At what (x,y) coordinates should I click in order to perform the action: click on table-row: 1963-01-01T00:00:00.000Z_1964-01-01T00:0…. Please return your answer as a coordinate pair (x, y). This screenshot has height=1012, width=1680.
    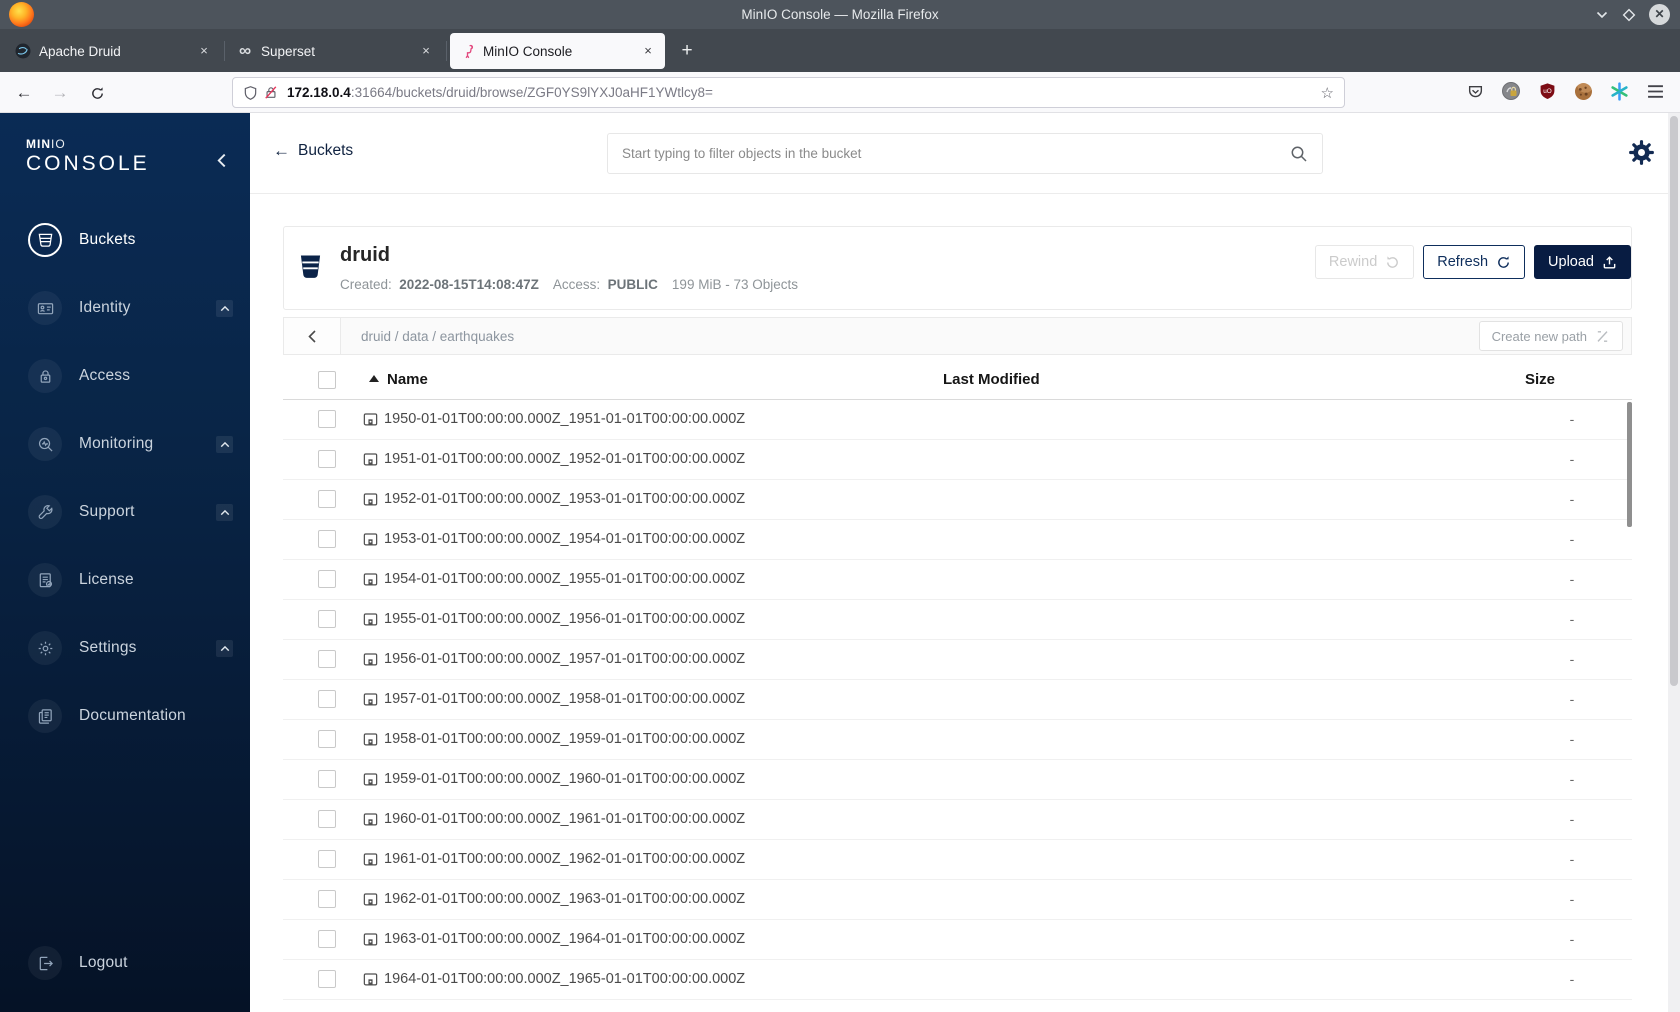
    Looking at the image, I should click on (957, 940).